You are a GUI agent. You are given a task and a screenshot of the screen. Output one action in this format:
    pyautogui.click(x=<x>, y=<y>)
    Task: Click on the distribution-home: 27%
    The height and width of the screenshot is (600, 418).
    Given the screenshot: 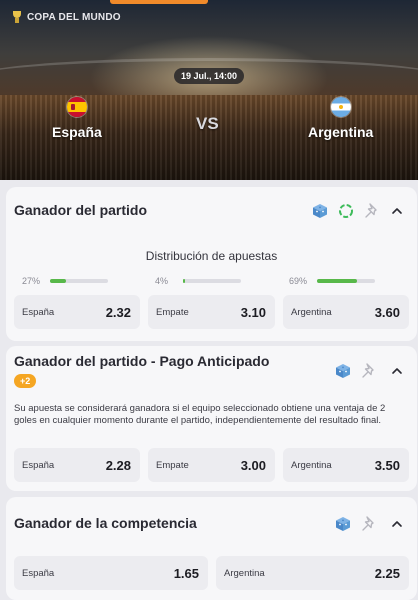 What is the action you would take?
    pyautogui.click(x=65, y=281)
    